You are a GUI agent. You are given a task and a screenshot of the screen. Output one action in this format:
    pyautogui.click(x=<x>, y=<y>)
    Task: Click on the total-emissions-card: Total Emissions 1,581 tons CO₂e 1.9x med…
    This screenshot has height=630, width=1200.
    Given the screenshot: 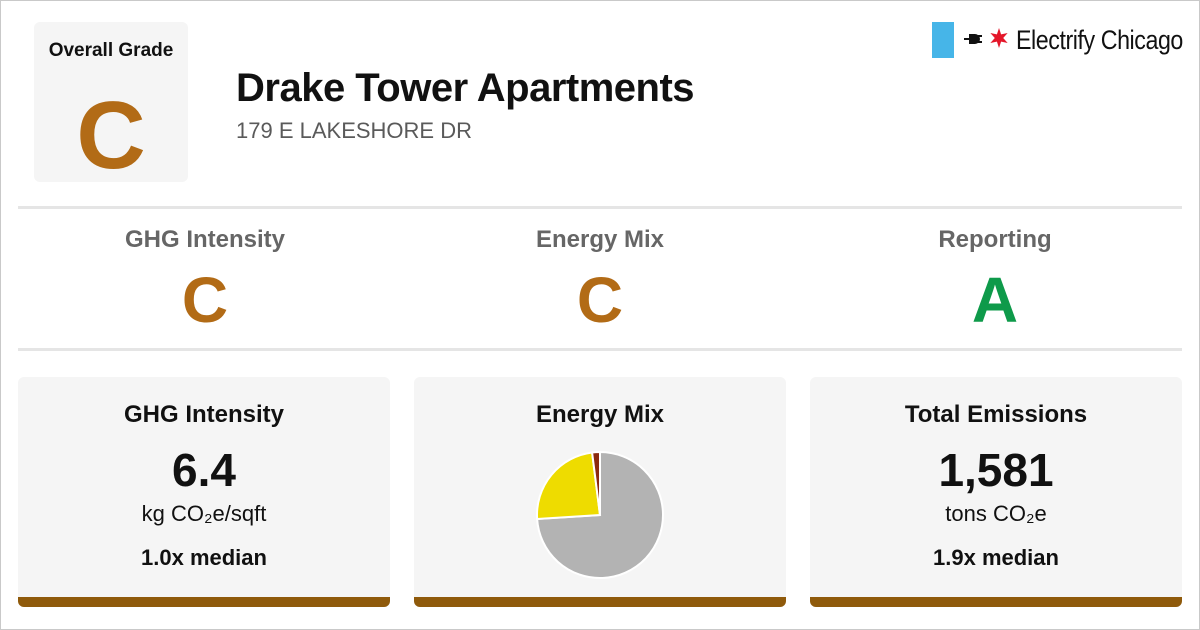 What is the action you would take?
    pyautogui.click(x=996, y=492)
    